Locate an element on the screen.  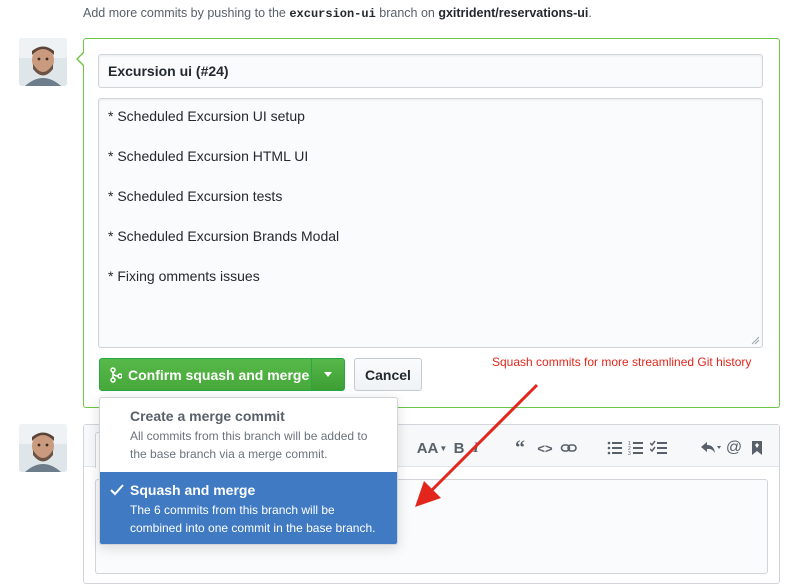
commit-message-line: * Scheduled Excursion HTML UI is located at coordinates (208, 156).